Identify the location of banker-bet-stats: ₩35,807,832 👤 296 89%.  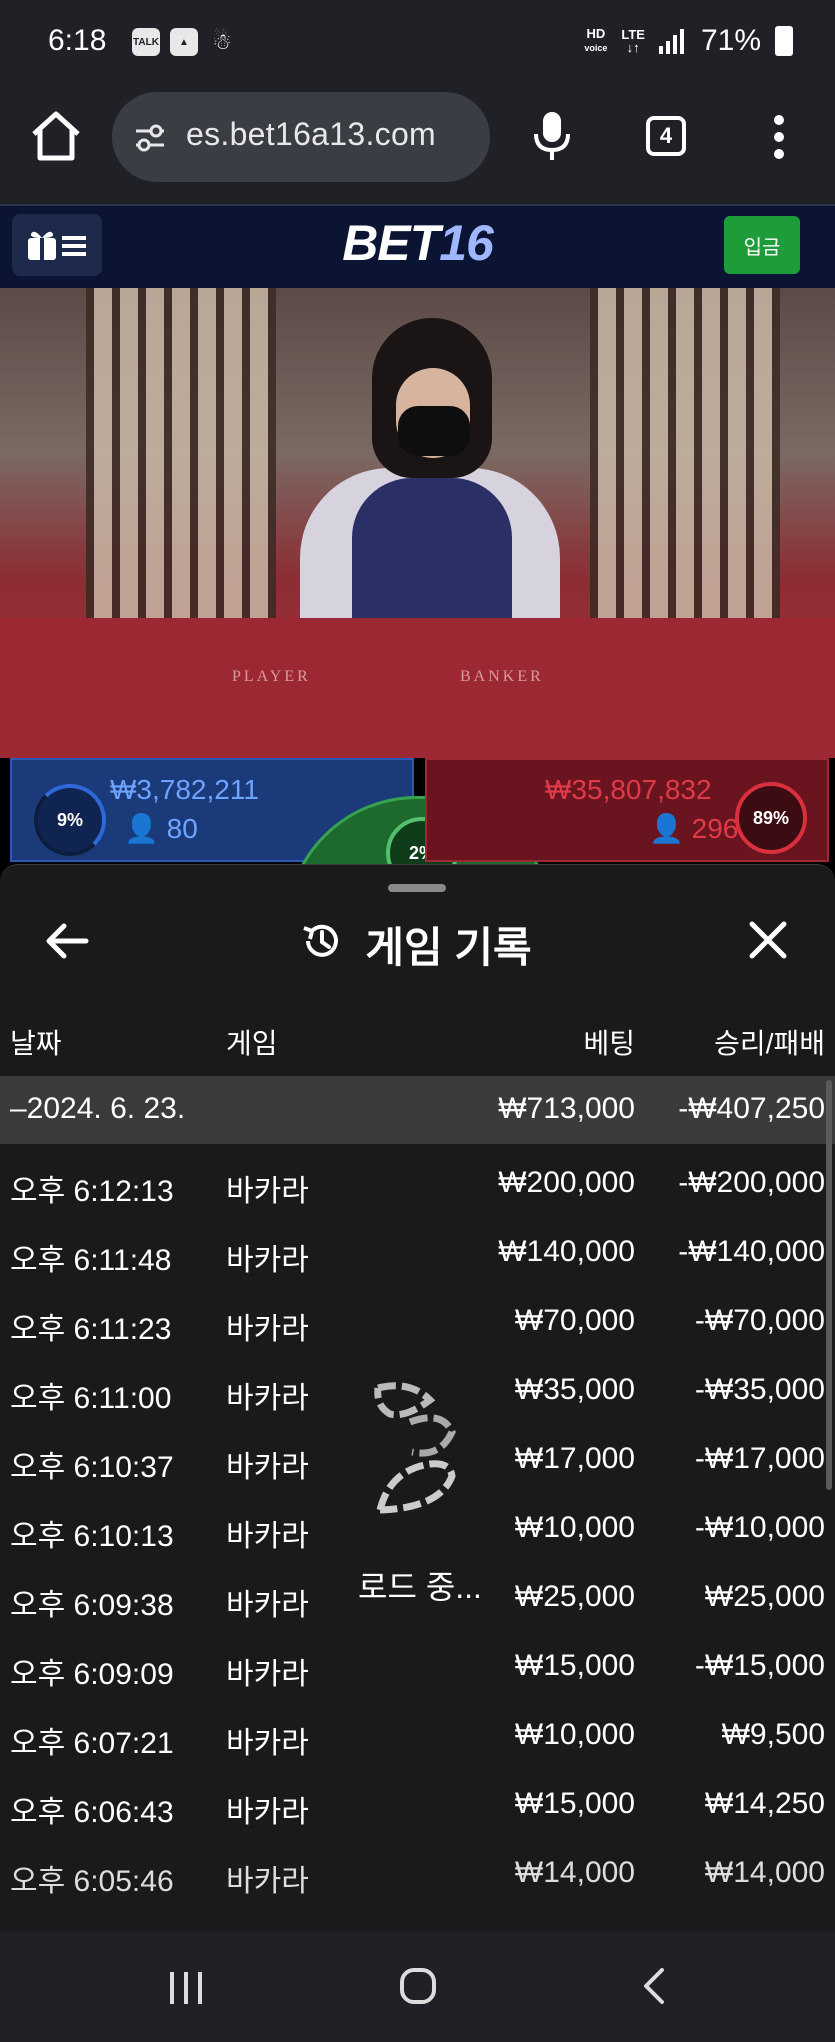
(627, 810).